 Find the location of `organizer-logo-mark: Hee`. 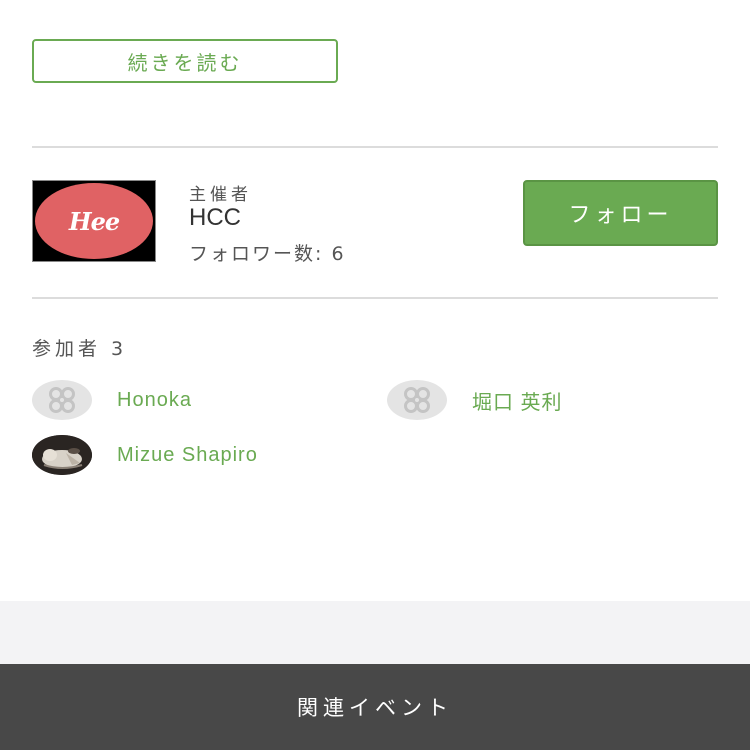

organizer-logo-mark: Hee is located at coordinates (94, 221).